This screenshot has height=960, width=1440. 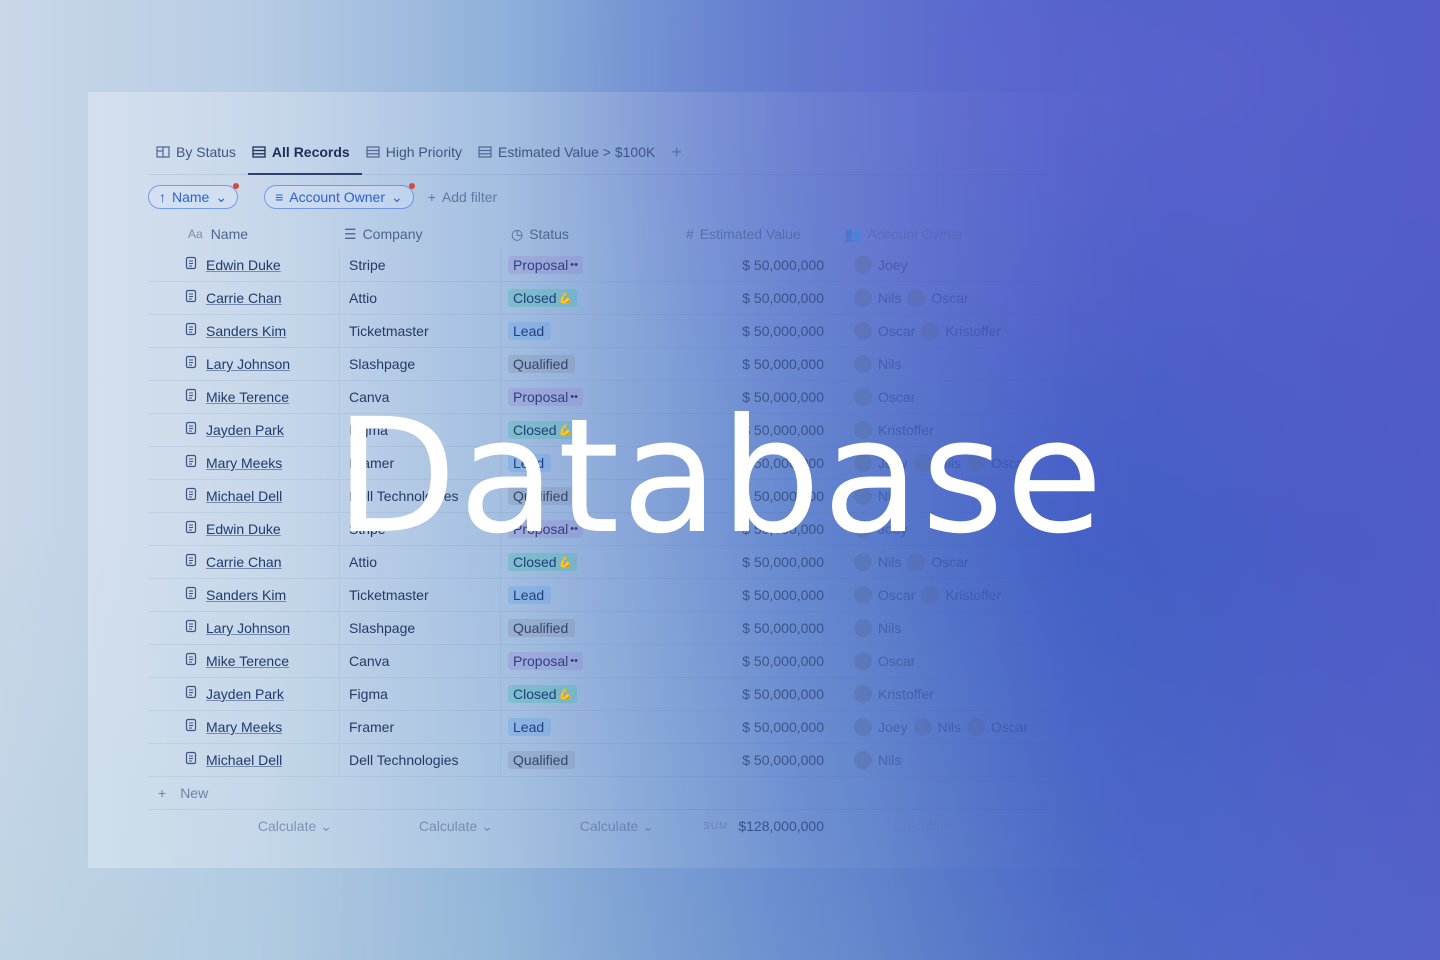 I want to click on cell-account-owner: Oscar, so click(x=941, y=661).